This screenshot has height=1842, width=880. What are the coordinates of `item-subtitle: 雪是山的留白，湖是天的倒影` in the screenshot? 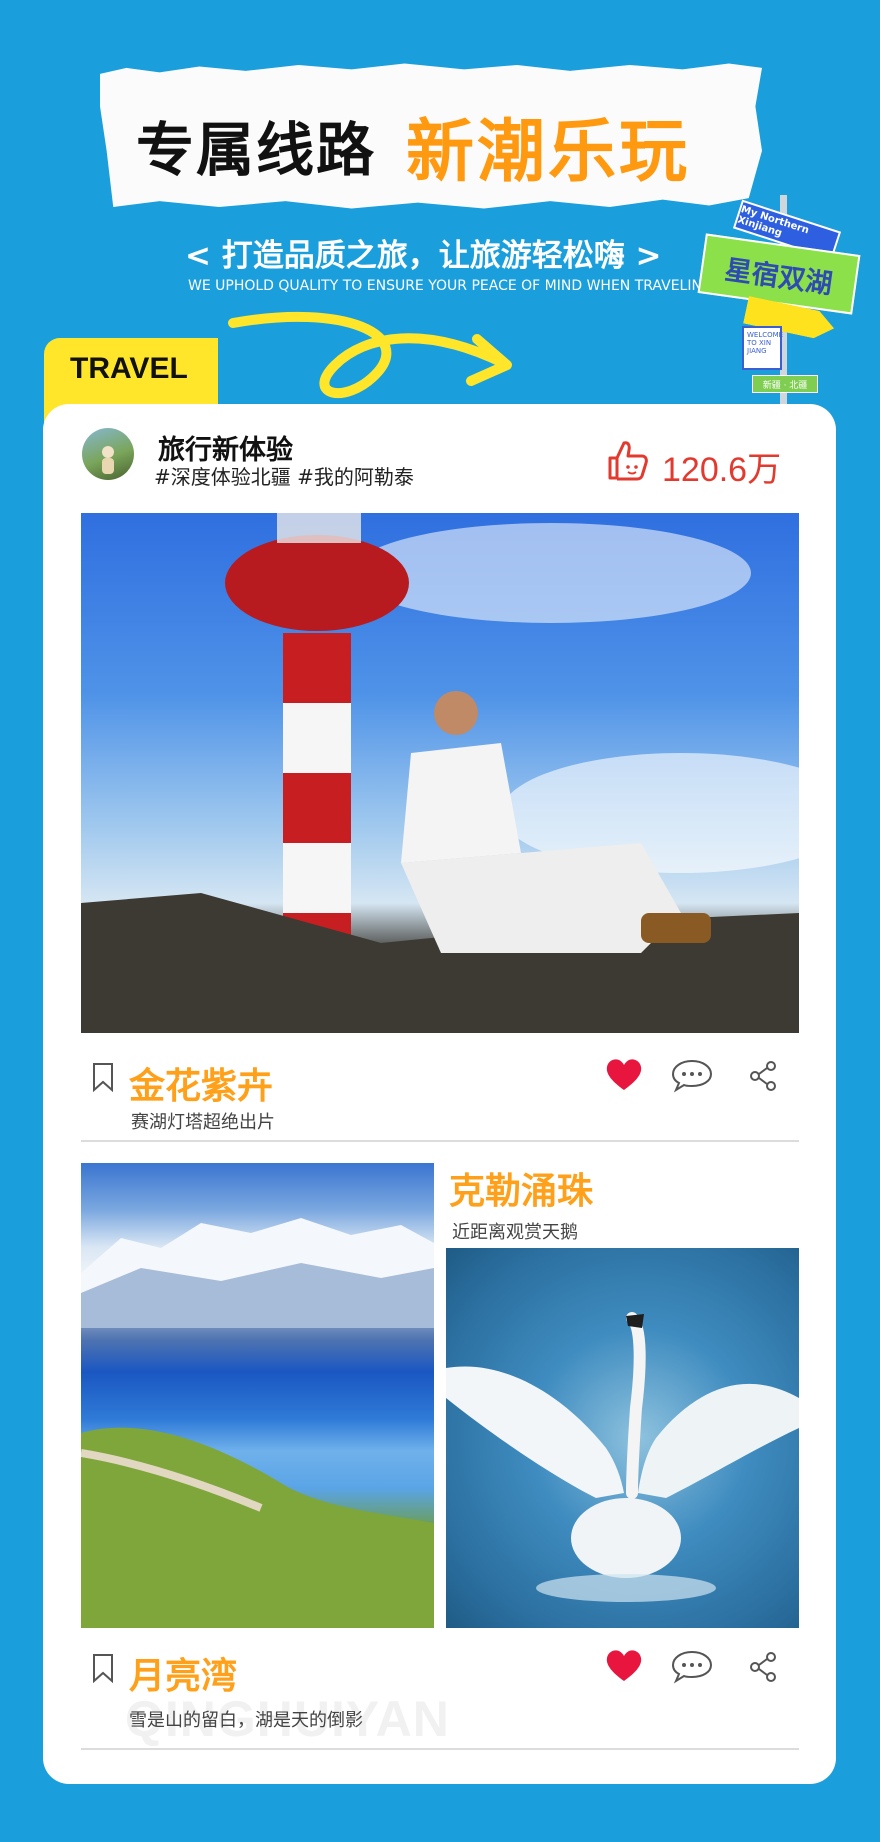 It's located at (246, 1720).